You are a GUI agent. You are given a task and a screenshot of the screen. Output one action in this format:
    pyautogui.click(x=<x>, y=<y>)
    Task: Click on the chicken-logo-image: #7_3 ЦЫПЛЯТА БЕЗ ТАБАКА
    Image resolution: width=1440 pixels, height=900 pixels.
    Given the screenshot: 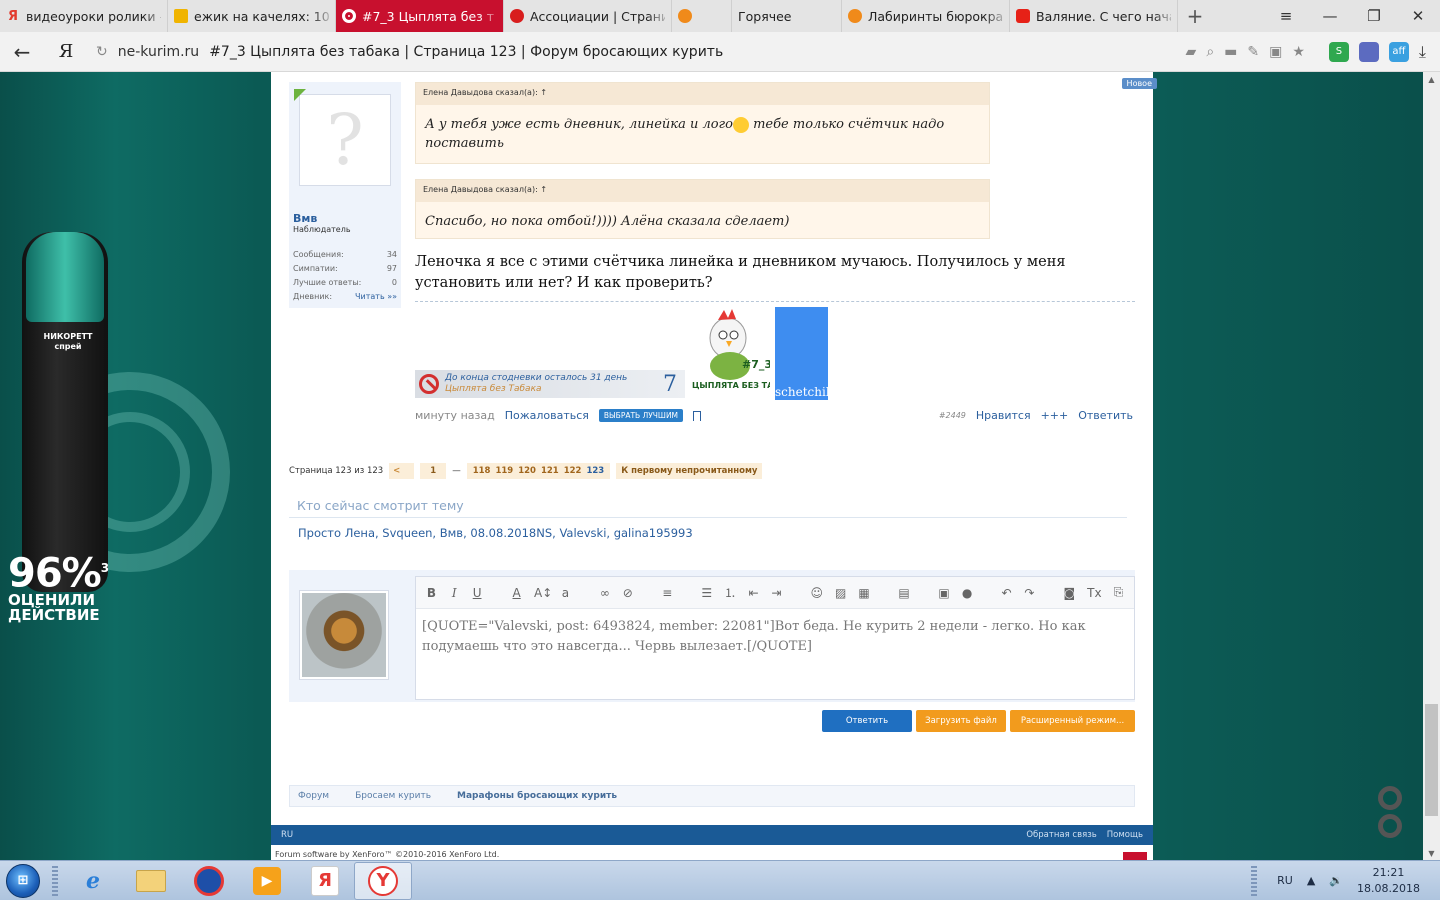 What is the action you would take?
    pyautogui.click(x=730, y=352)
    